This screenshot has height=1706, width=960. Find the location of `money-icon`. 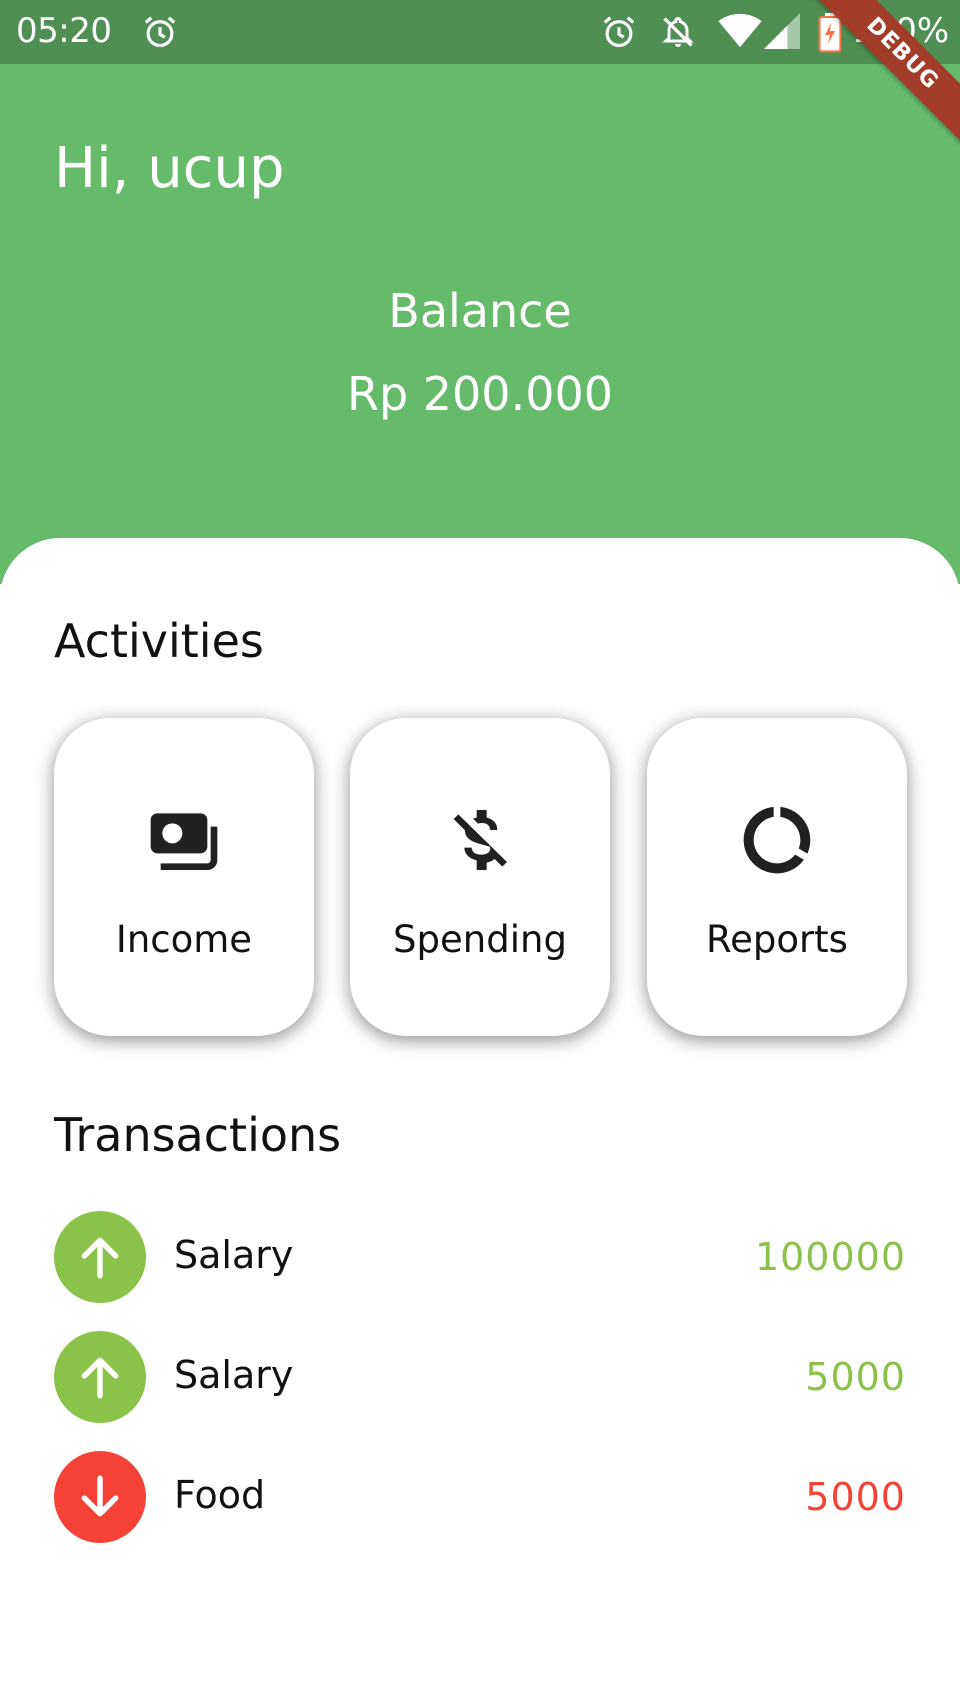

money-icon is located at coordinates (184, 841).